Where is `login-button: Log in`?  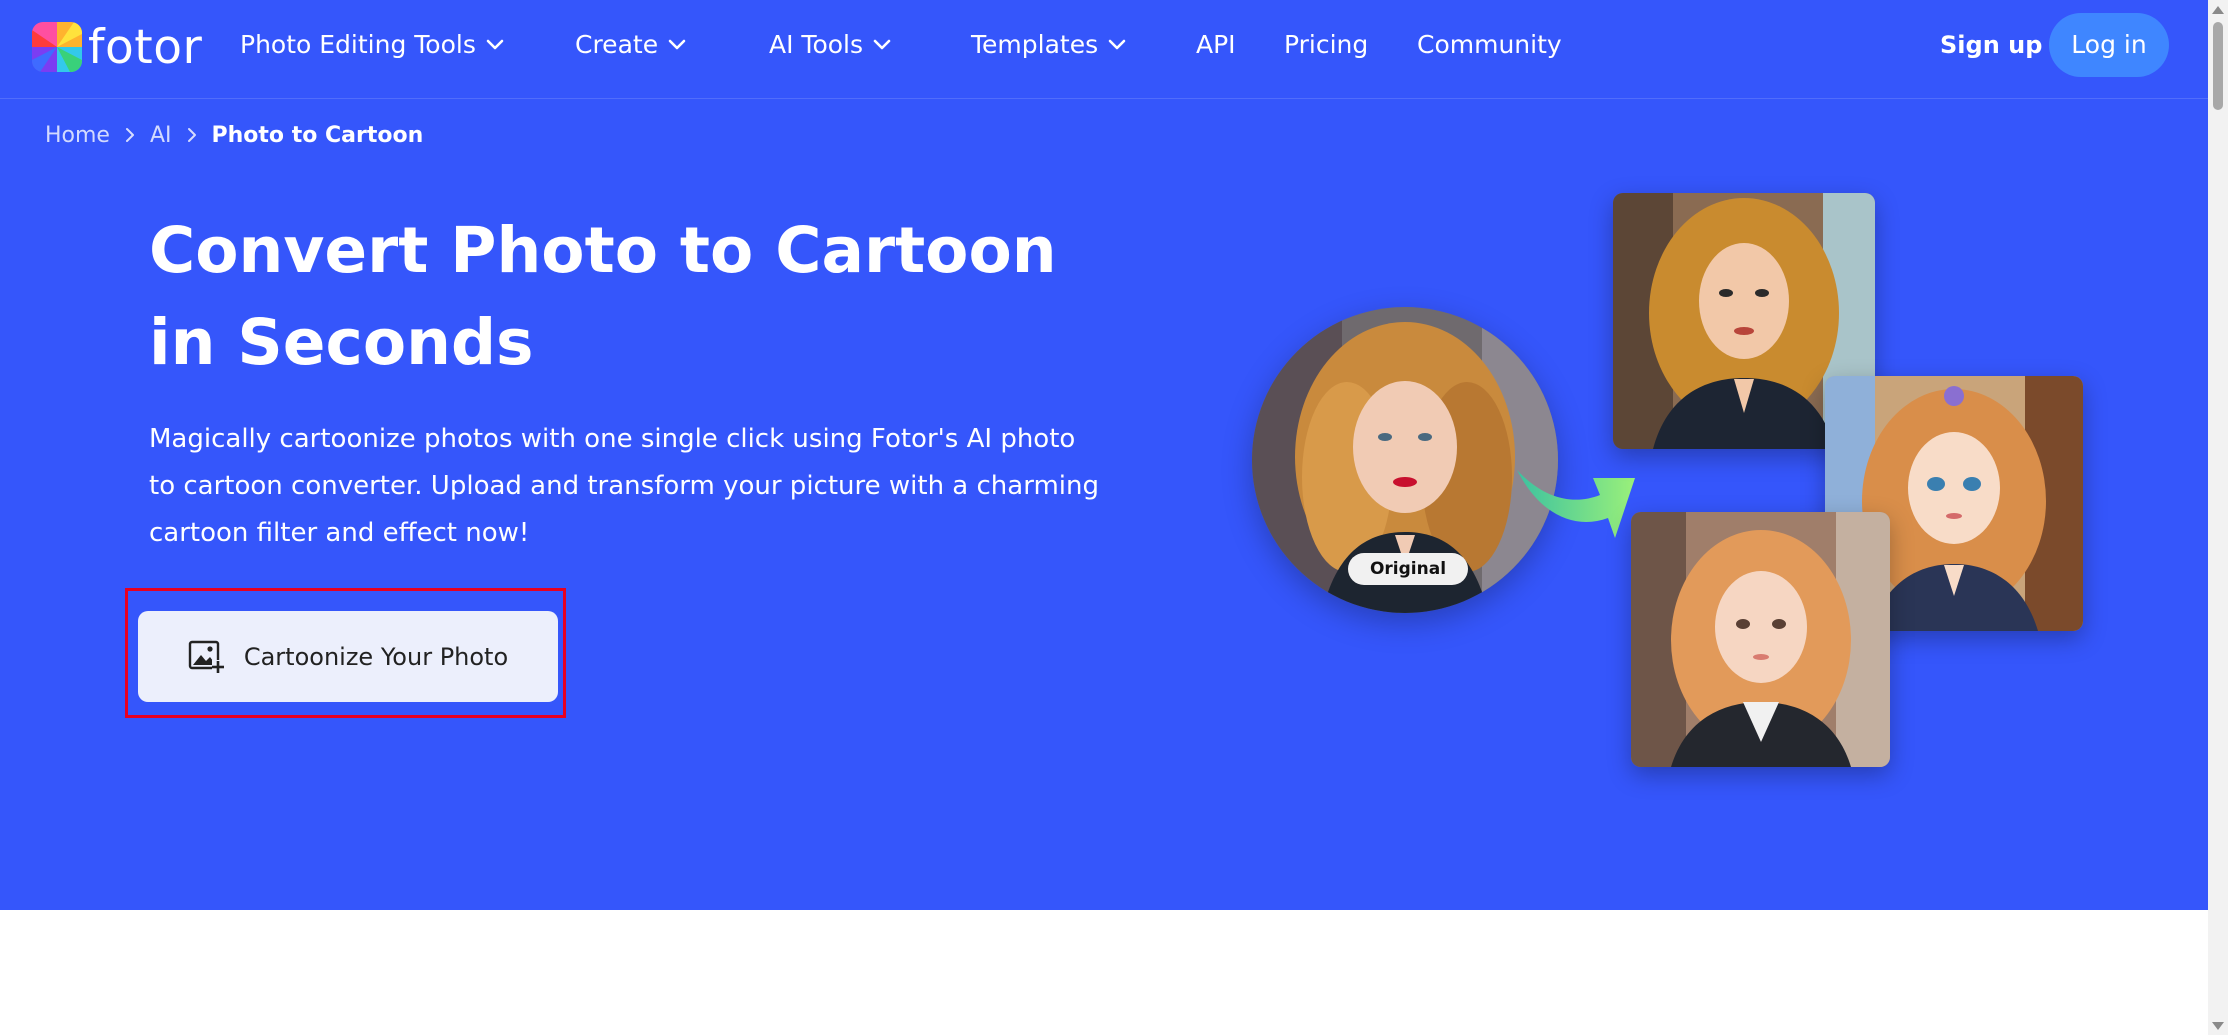
login-button: Log in is located at coordinates (2109, 45).